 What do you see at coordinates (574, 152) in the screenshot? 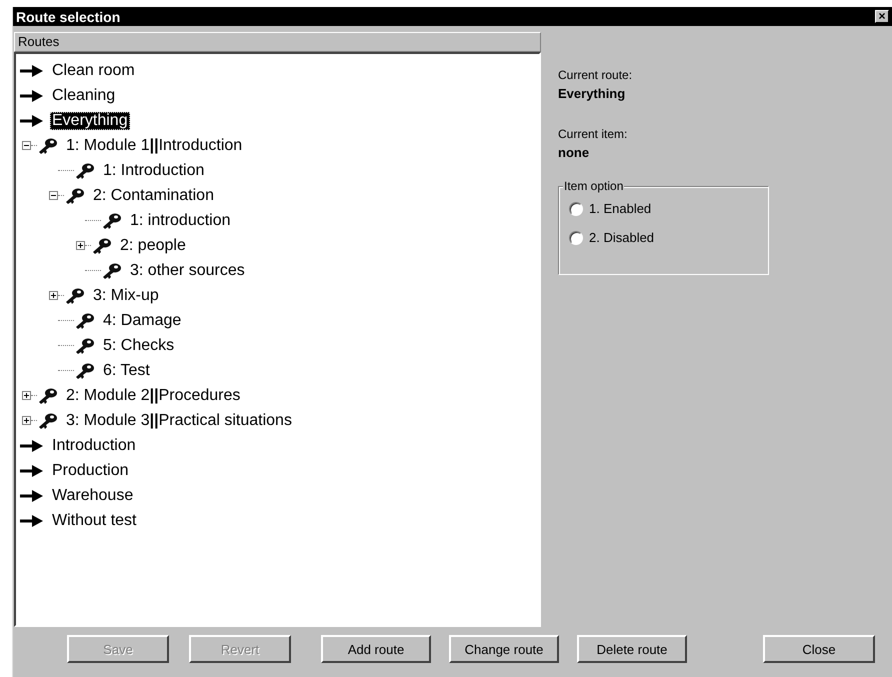
I see `info-value: none` at bounding box center [574, 152].